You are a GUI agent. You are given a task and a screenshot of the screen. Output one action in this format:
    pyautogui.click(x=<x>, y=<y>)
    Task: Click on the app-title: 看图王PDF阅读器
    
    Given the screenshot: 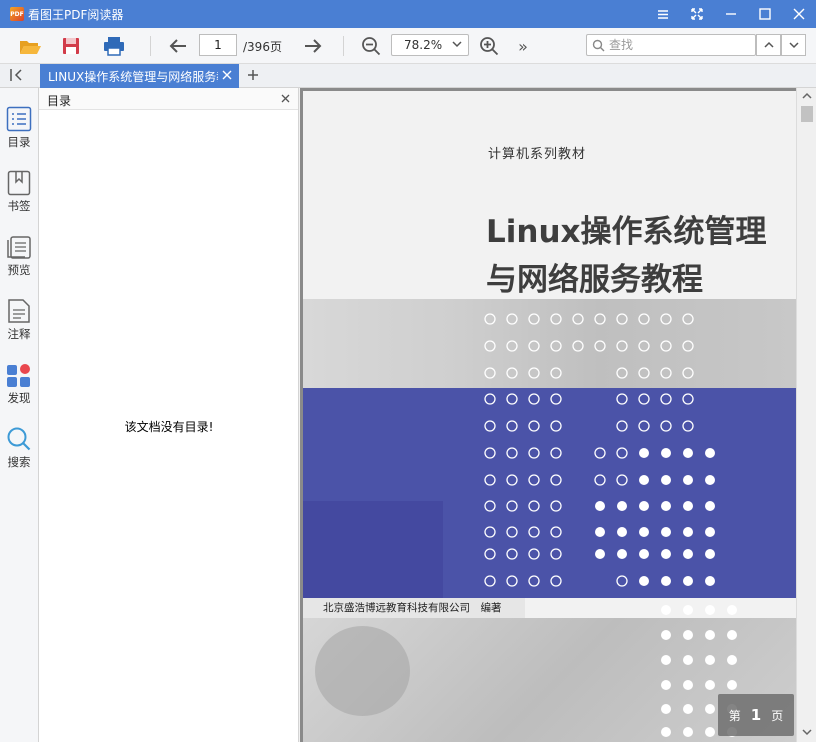 What is the action you would take?
    pyautogui.click(x=76, y=14)
    